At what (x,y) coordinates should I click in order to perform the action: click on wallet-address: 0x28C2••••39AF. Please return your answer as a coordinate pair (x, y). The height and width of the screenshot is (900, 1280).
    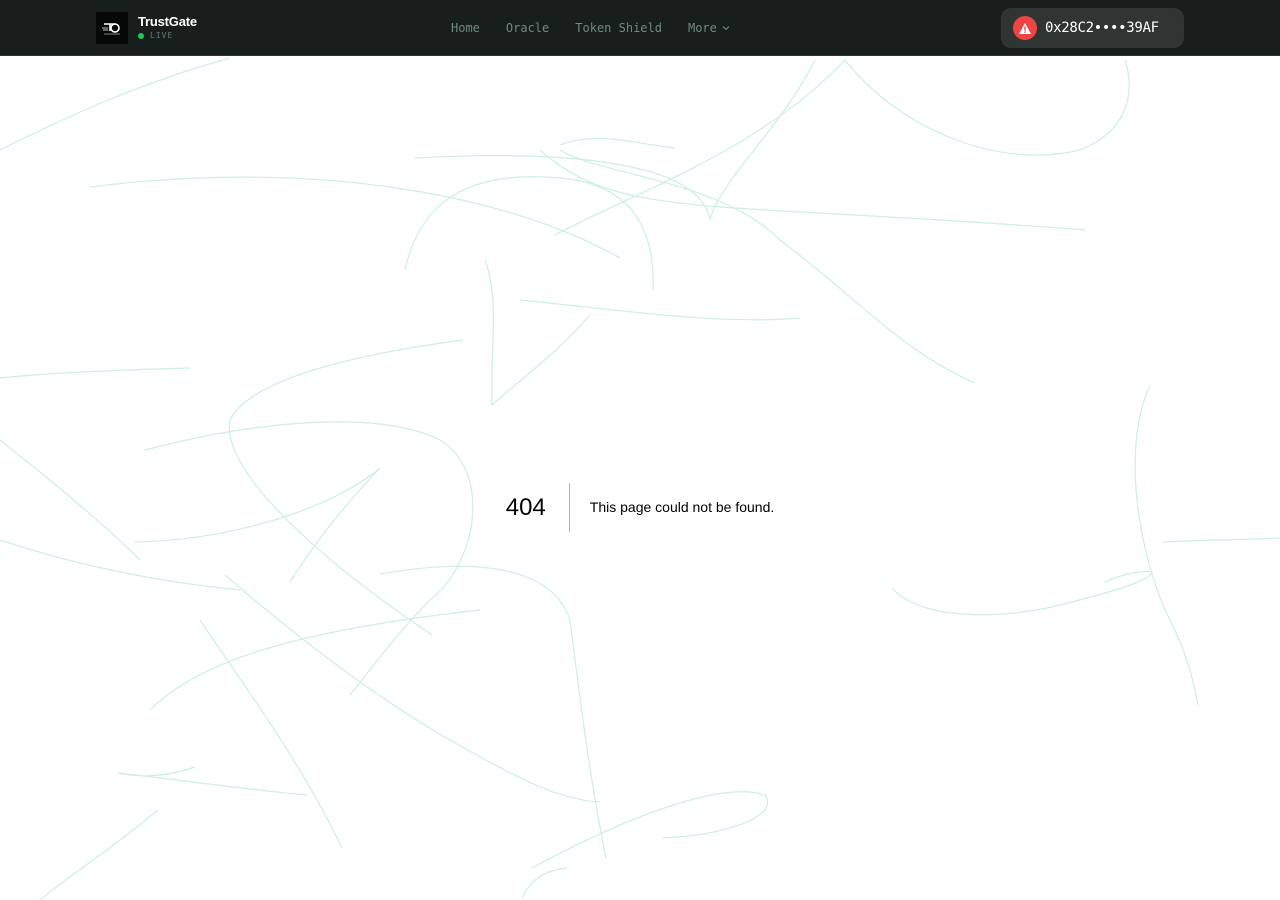
    Looking at the image, I should click on (1102, 28).